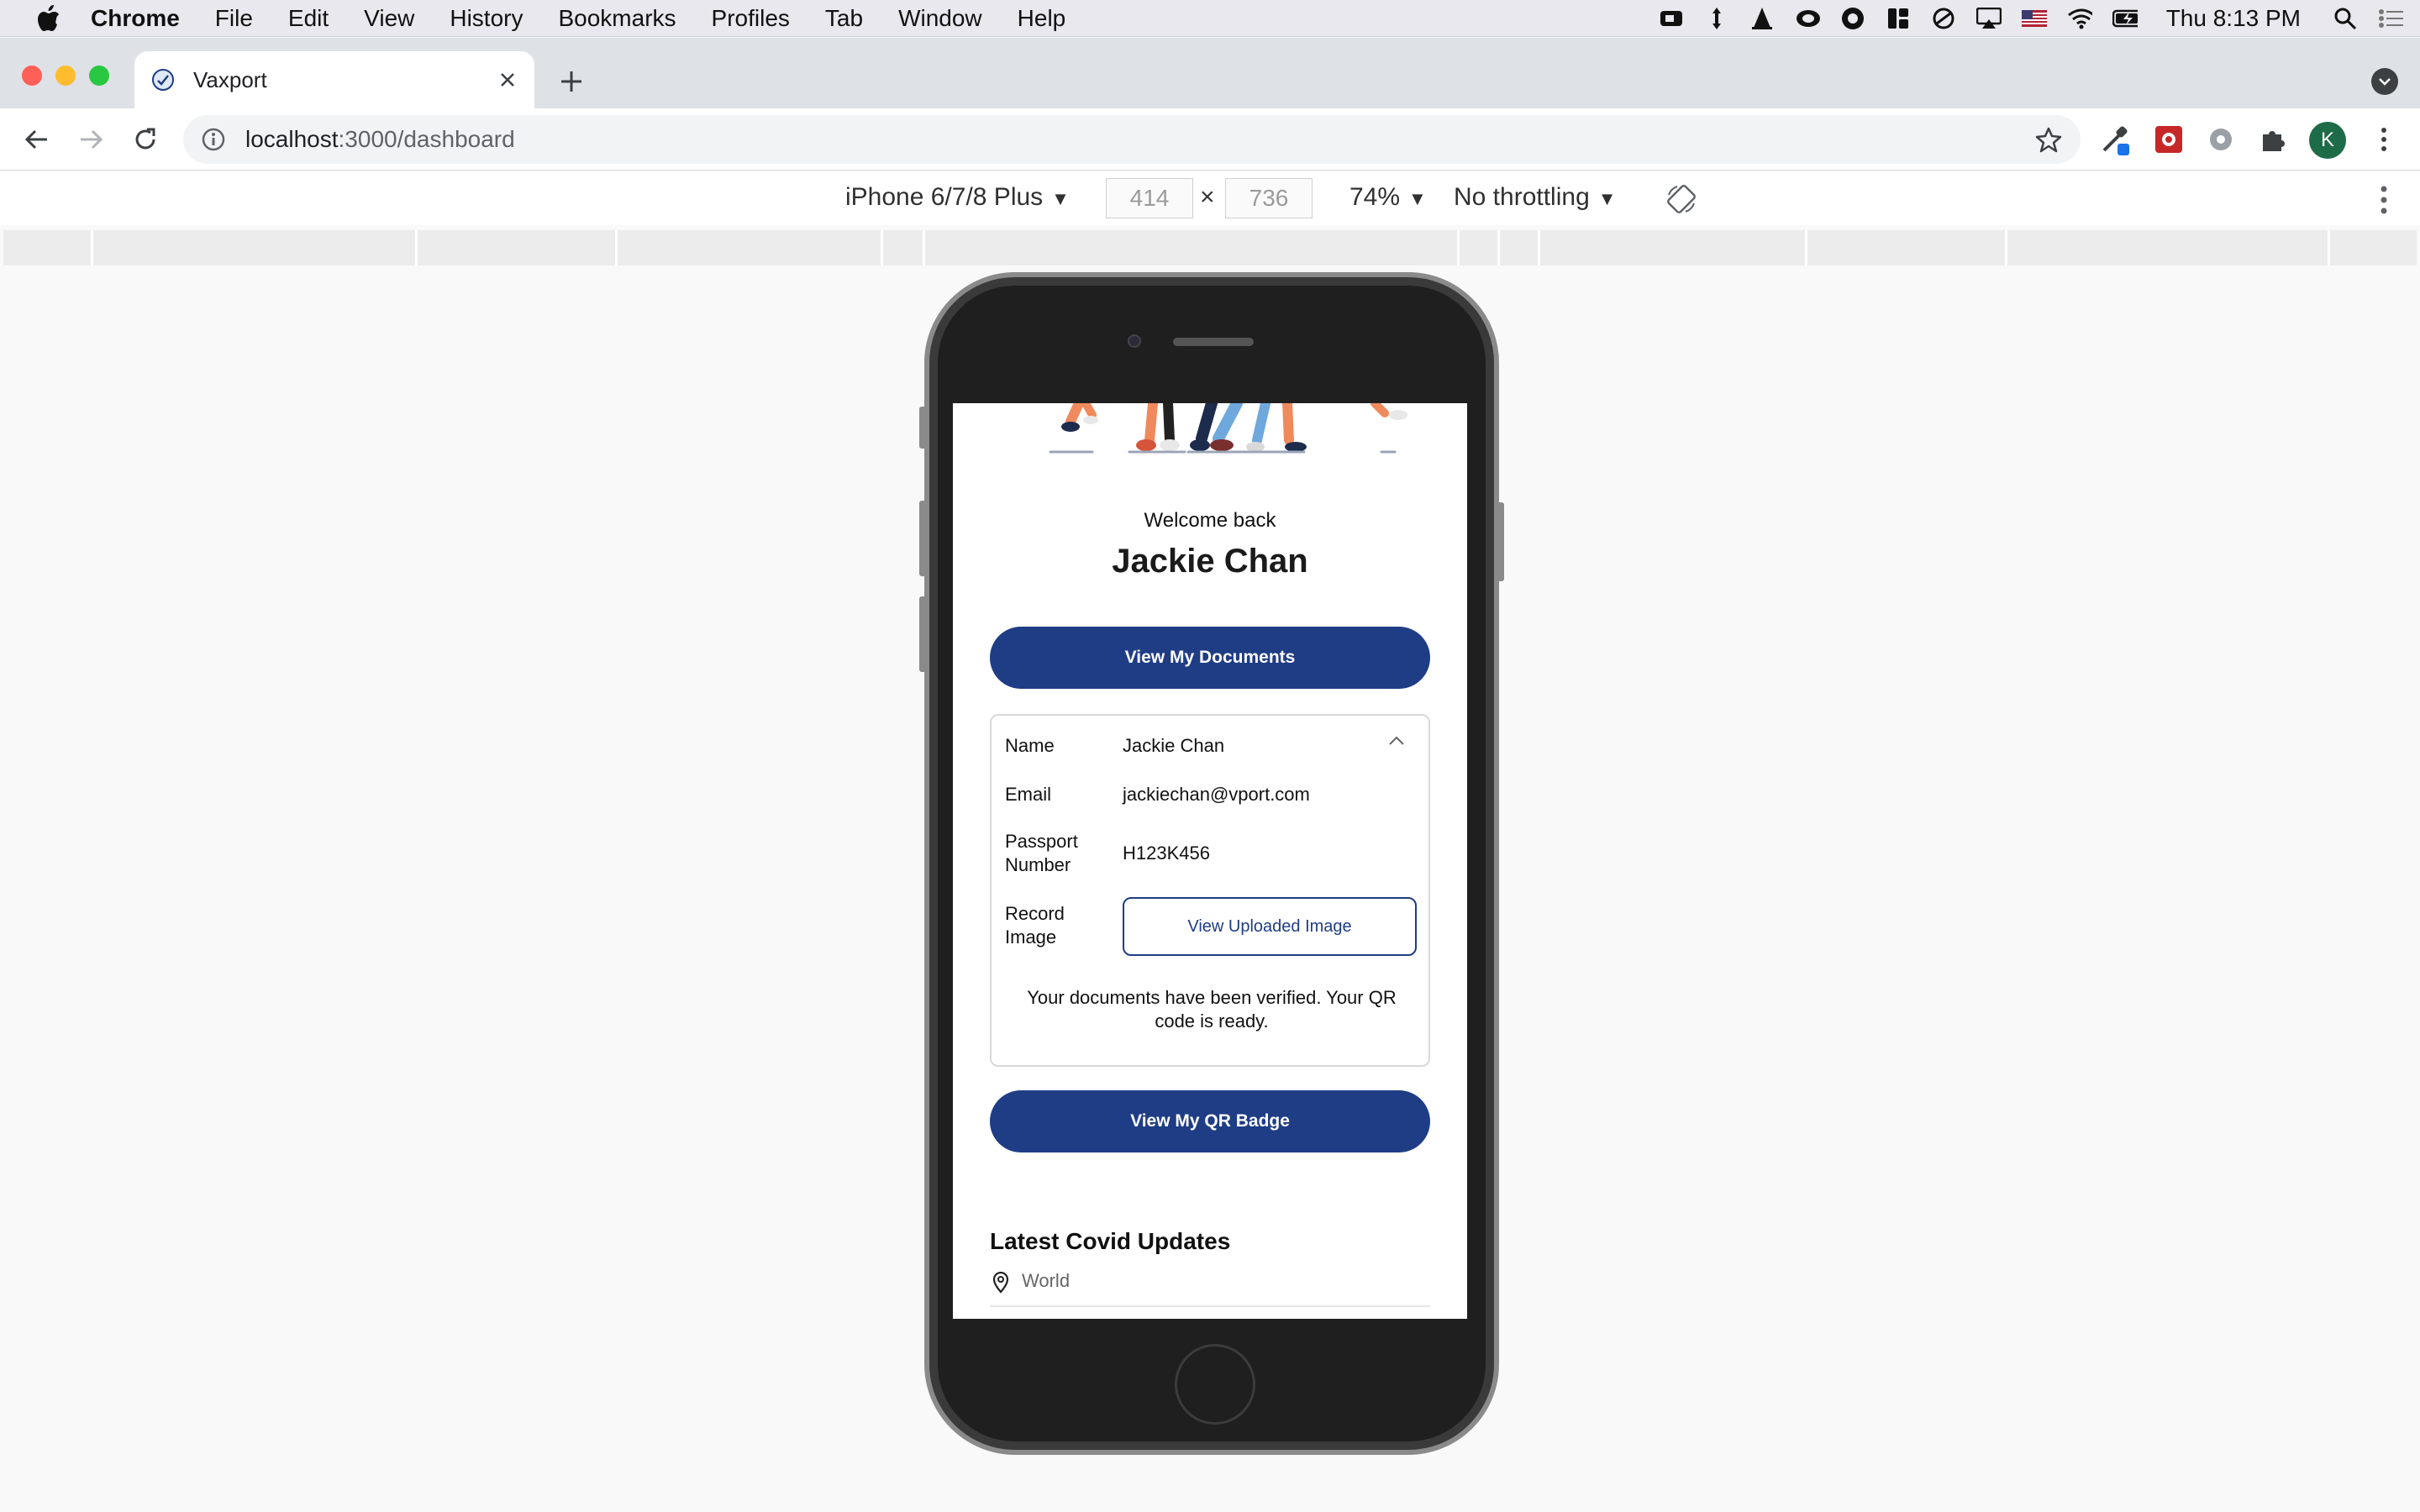 The image size is (2420, 1512). I want to click on dimension-times-sign: ×, so click(1207, 197).